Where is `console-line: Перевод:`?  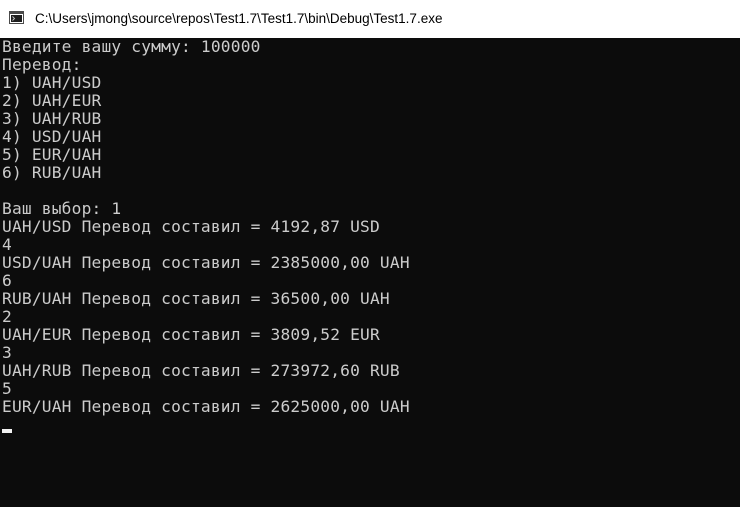 console-line: Перевод: is located at coordinates (42, 64).